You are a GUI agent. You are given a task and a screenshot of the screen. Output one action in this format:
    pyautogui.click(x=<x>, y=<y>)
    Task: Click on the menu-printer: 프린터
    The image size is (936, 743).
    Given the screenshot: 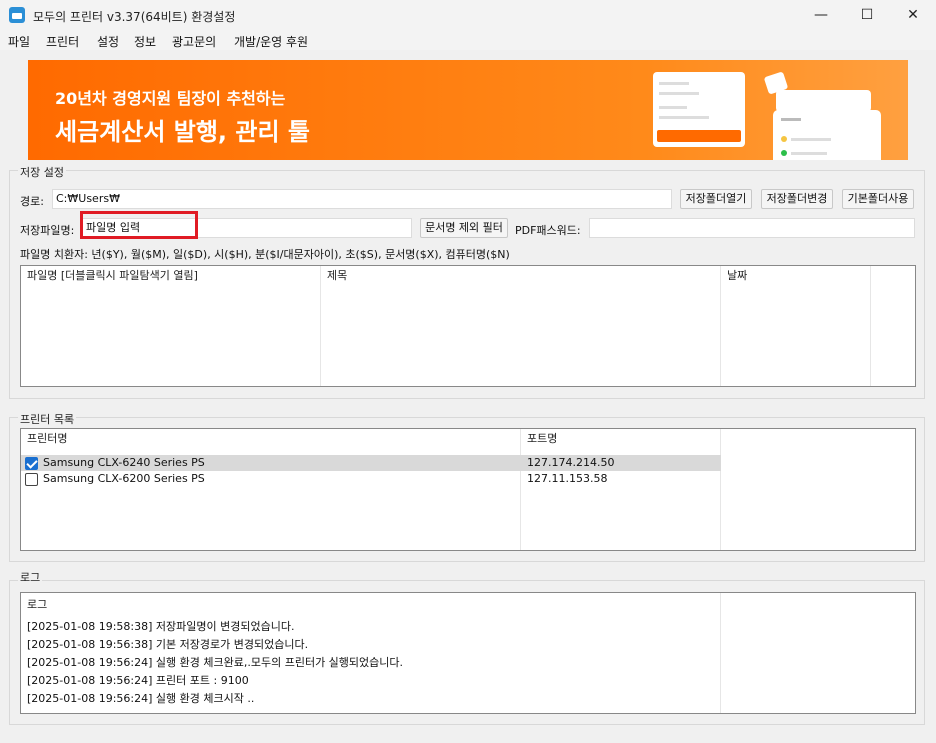 What is the action you would take?
    pyautogui.click(x=62, y=41)
    